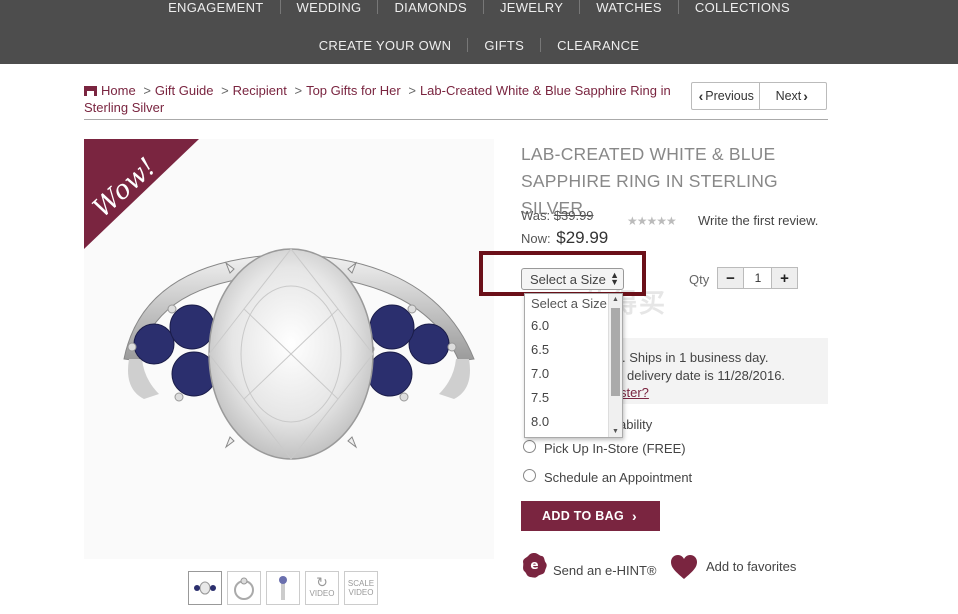 The width and height of the screenshot is (958, 614). Describe the element at coordinates (536, 238) in the screenshot. I see `now-label: Now:` at that location.